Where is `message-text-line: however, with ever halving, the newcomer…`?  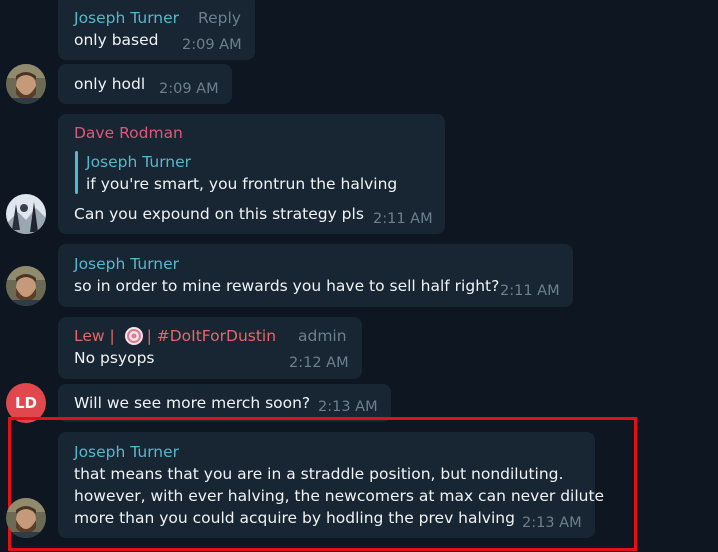
message-text-line: however, with ever halving, the newcomer… is located at coordinates (339, 496).